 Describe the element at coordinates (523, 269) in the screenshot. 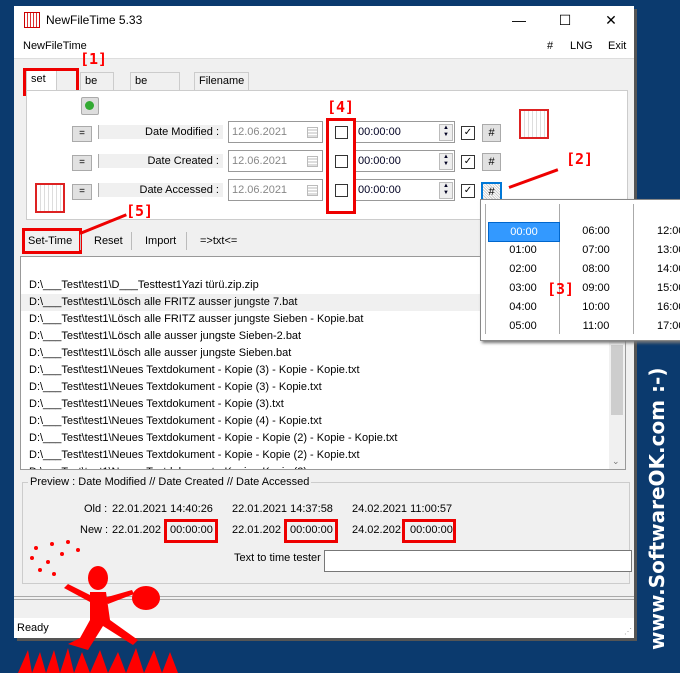

I see `time-option: 02:00` at that location.